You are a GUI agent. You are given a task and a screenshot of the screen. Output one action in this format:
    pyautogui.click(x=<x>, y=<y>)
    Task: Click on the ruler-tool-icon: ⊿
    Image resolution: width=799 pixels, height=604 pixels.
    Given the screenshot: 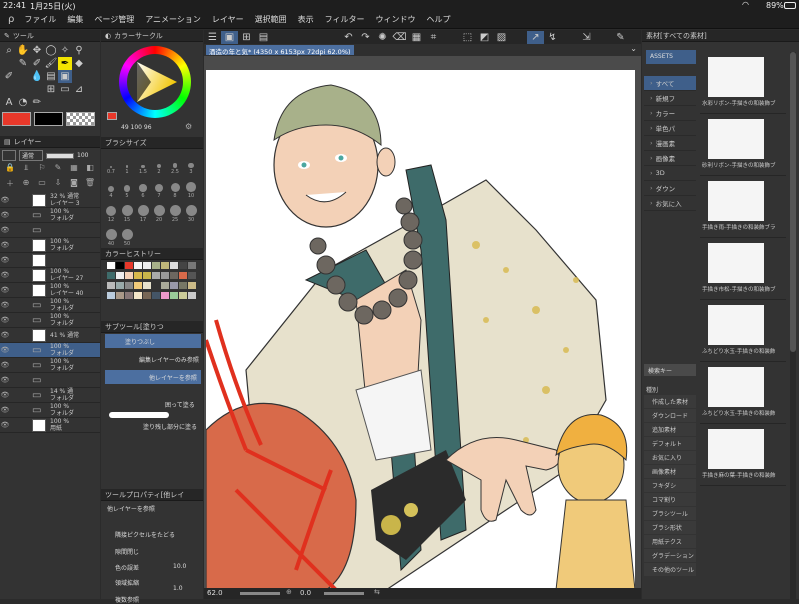 What is the action you would take?
    pyautogui.click(x=79, y=89)
    